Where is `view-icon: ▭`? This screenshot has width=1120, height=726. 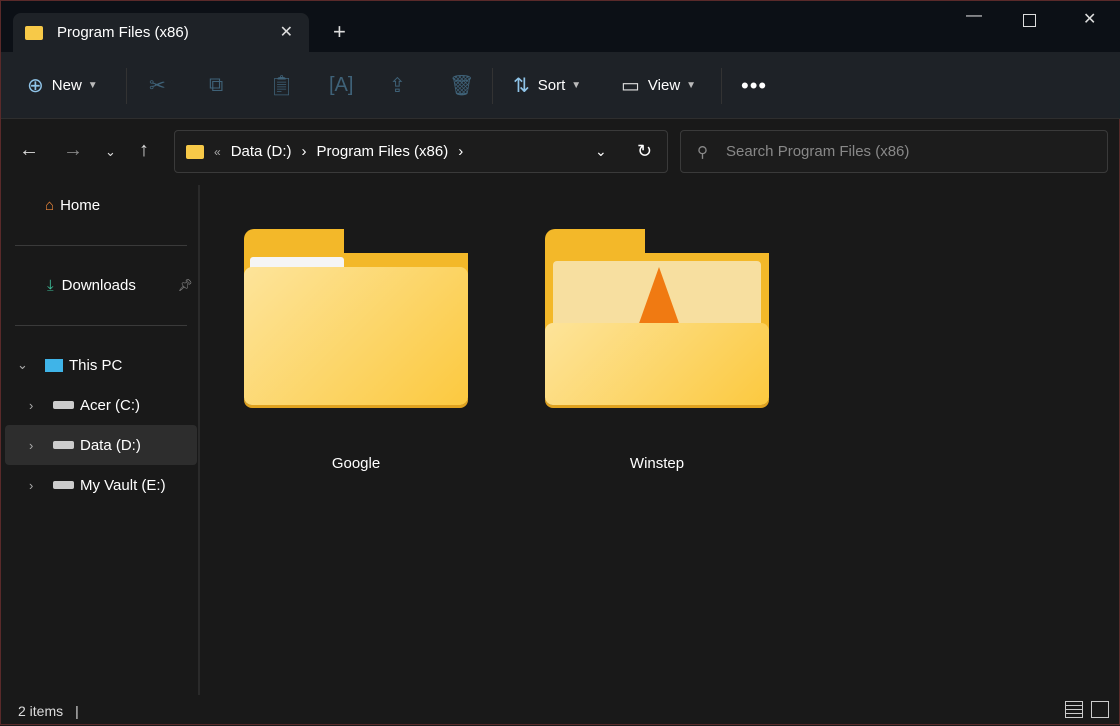
view-icon: ▭ is located at coordinates (630, 86).